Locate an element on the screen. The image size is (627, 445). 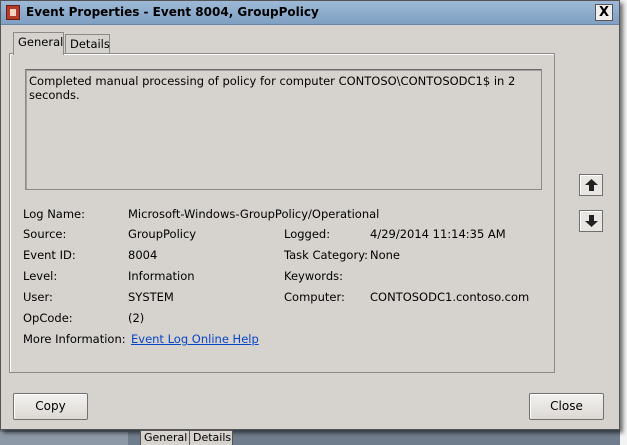
task-category-value: None is located at coordinates (385, 255).